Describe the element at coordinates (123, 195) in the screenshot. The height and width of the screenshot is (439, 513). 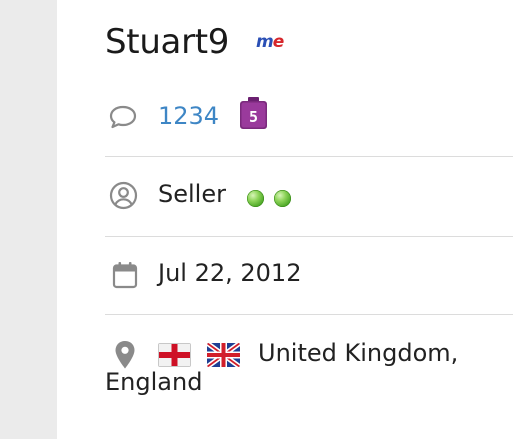
I see `user-circle-icon` at that location.